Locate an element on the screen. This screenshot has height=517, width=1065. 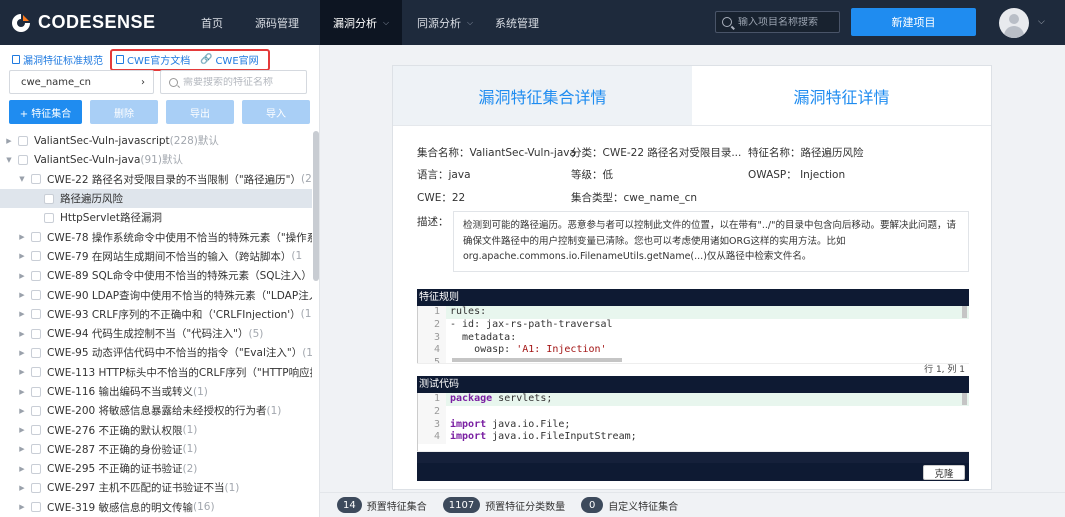
avatar is located at coordinates (1014, 23).